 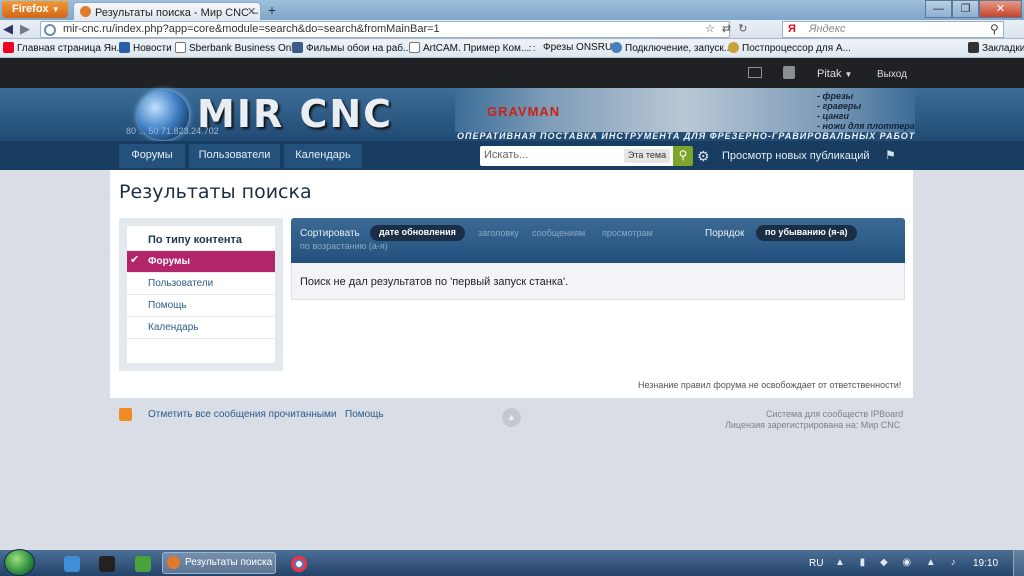 What do you see at coordinates (833, 116) in the screenshot?
I see `banner-list-item: - цанги` at bounding box center [833, 116].